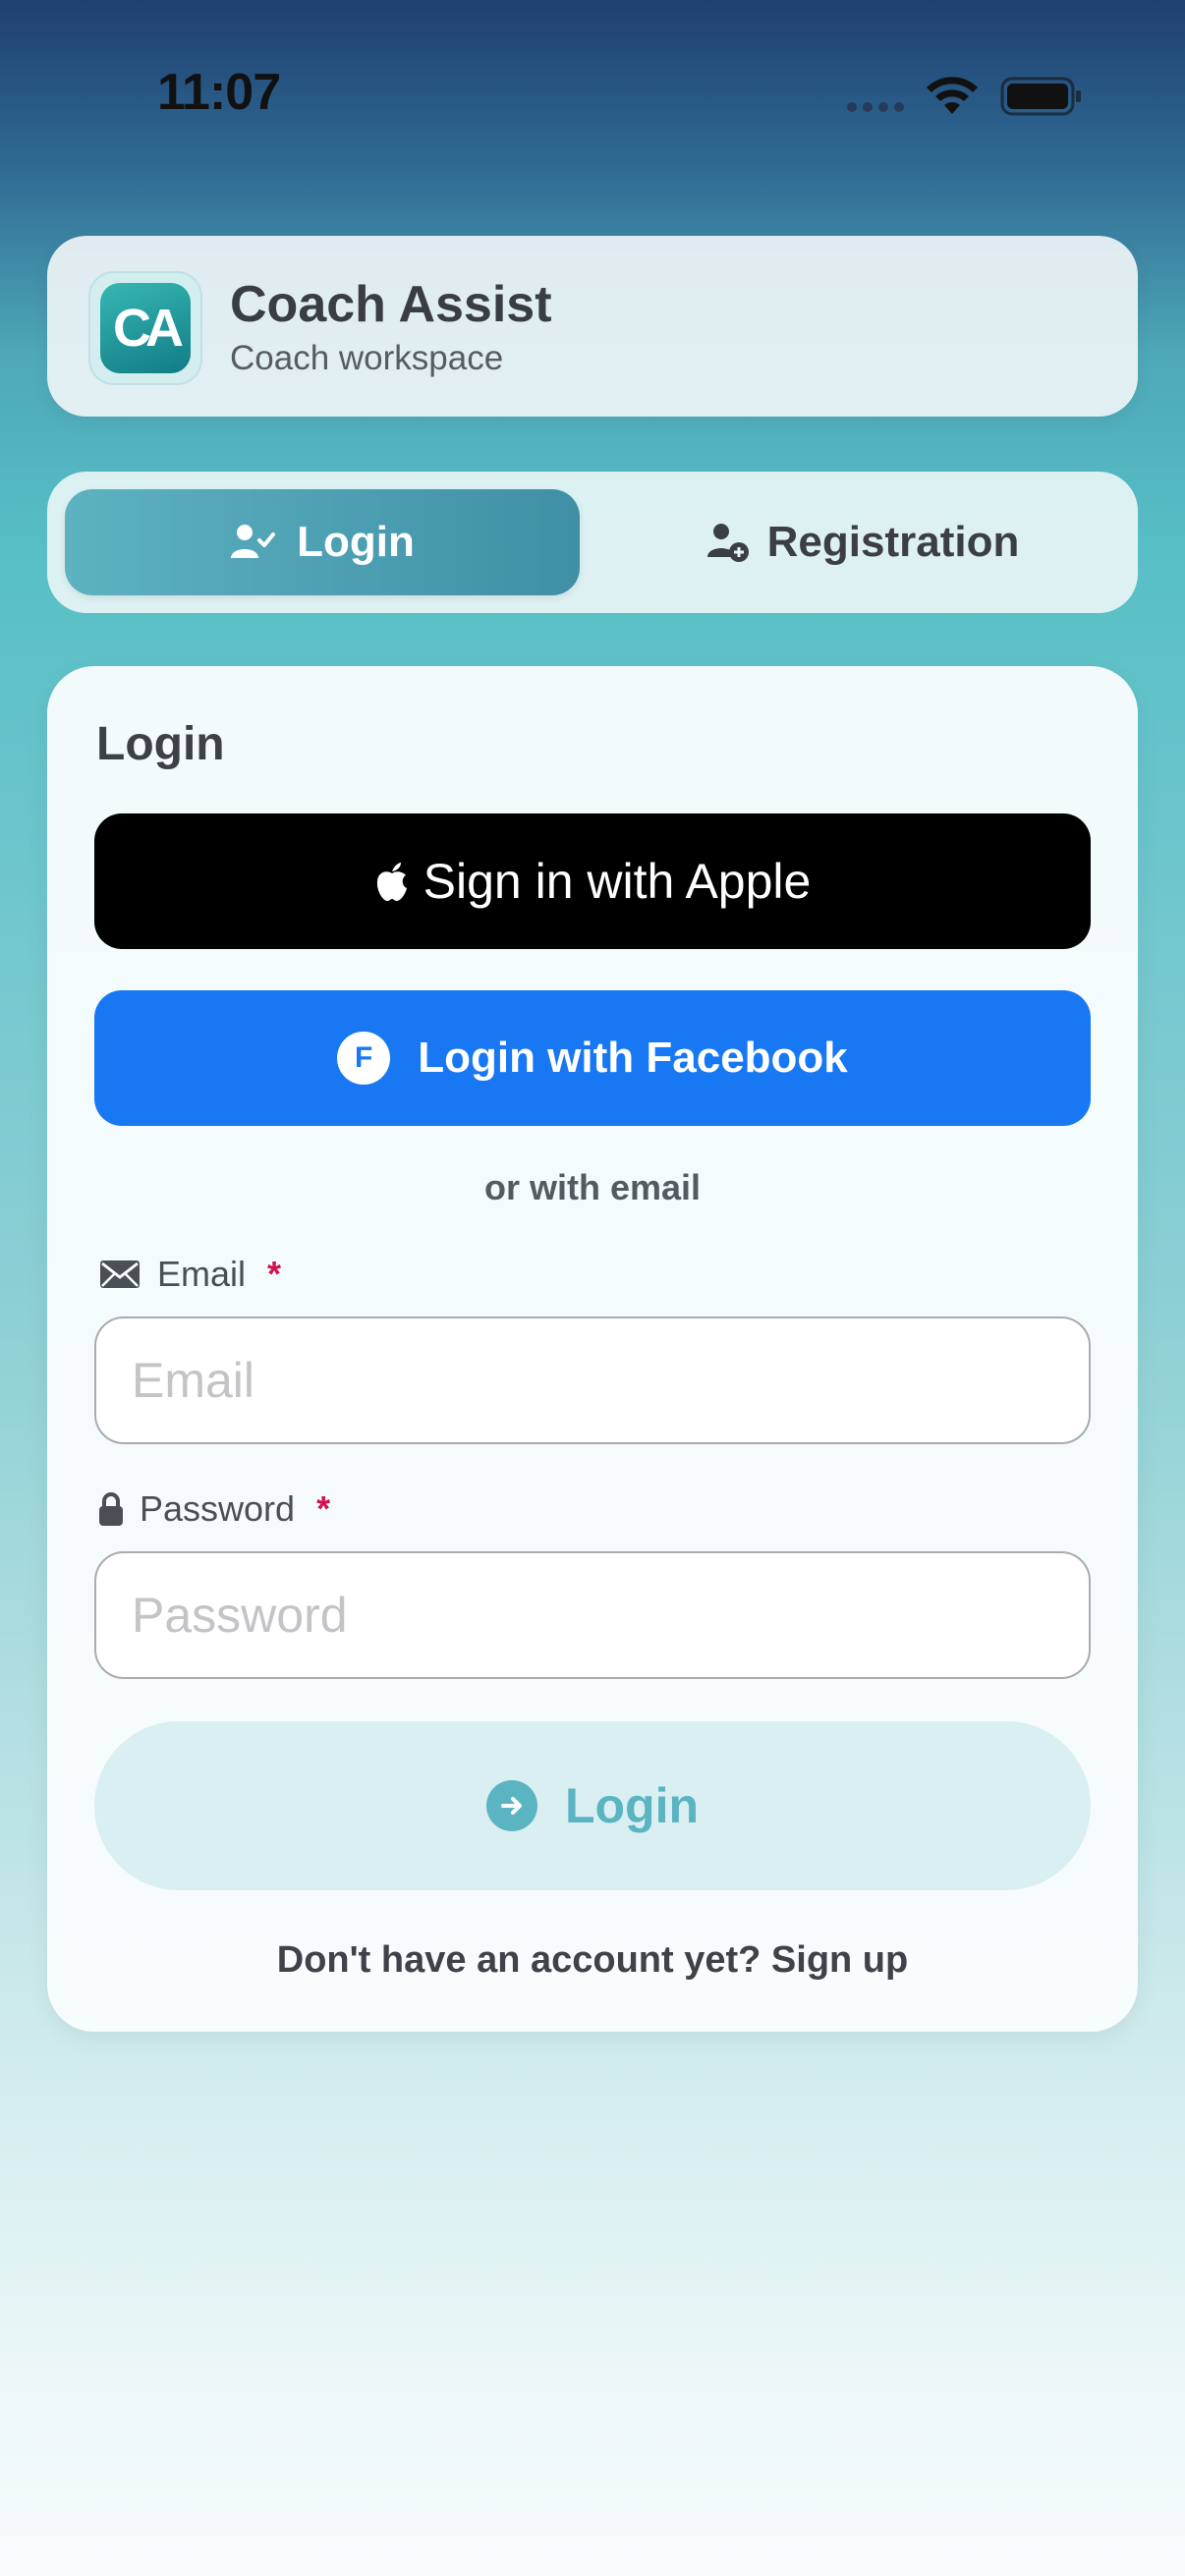  Describe the element at coordinates (592, 1380) in the screenshot. I see `email-input` at that location.